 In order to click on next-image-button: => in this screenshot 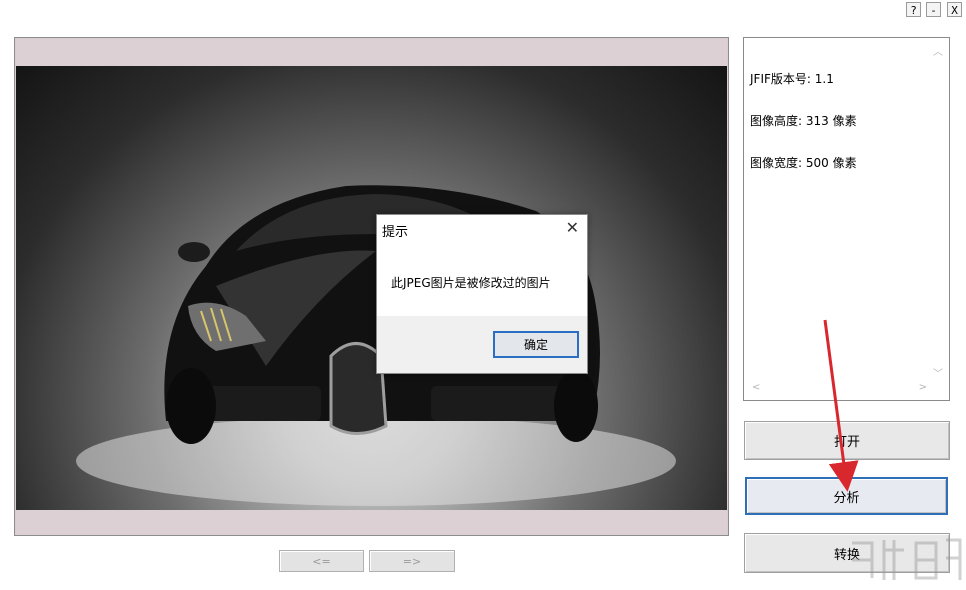, I will do `click(412, 561)`.